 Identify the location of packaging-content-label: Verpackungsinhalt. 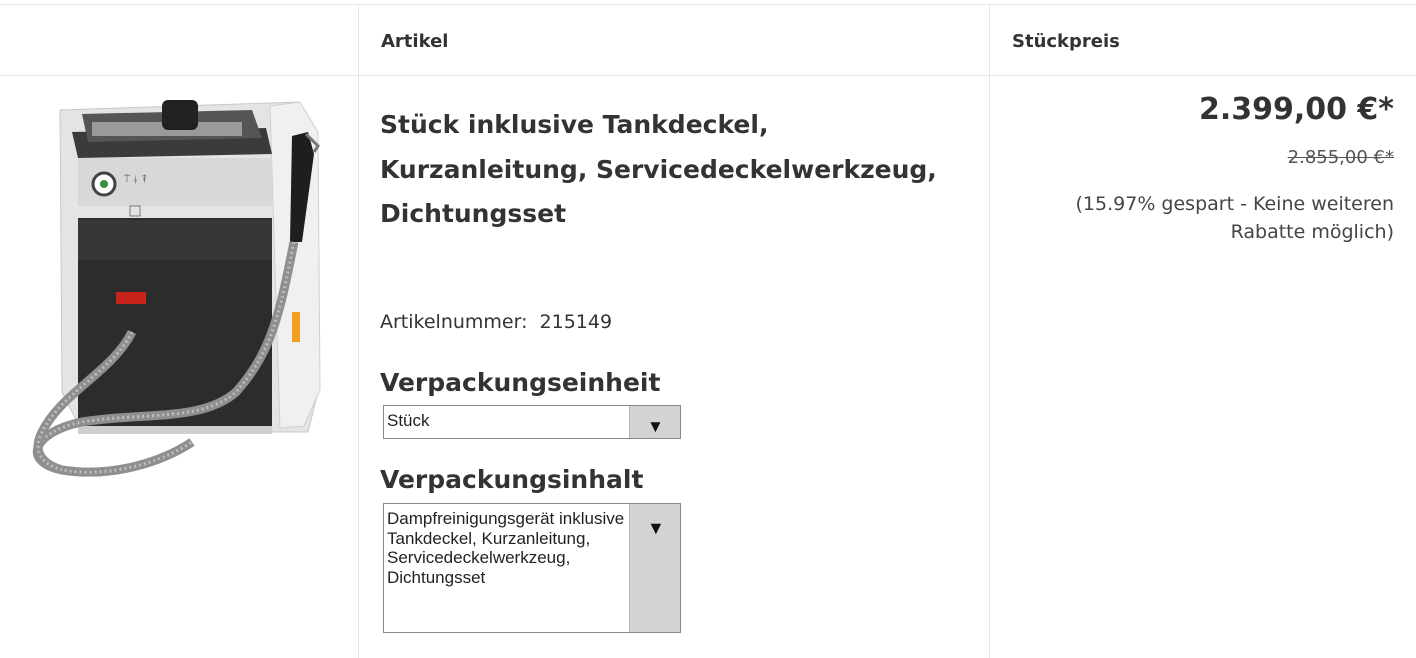
(512, 479).